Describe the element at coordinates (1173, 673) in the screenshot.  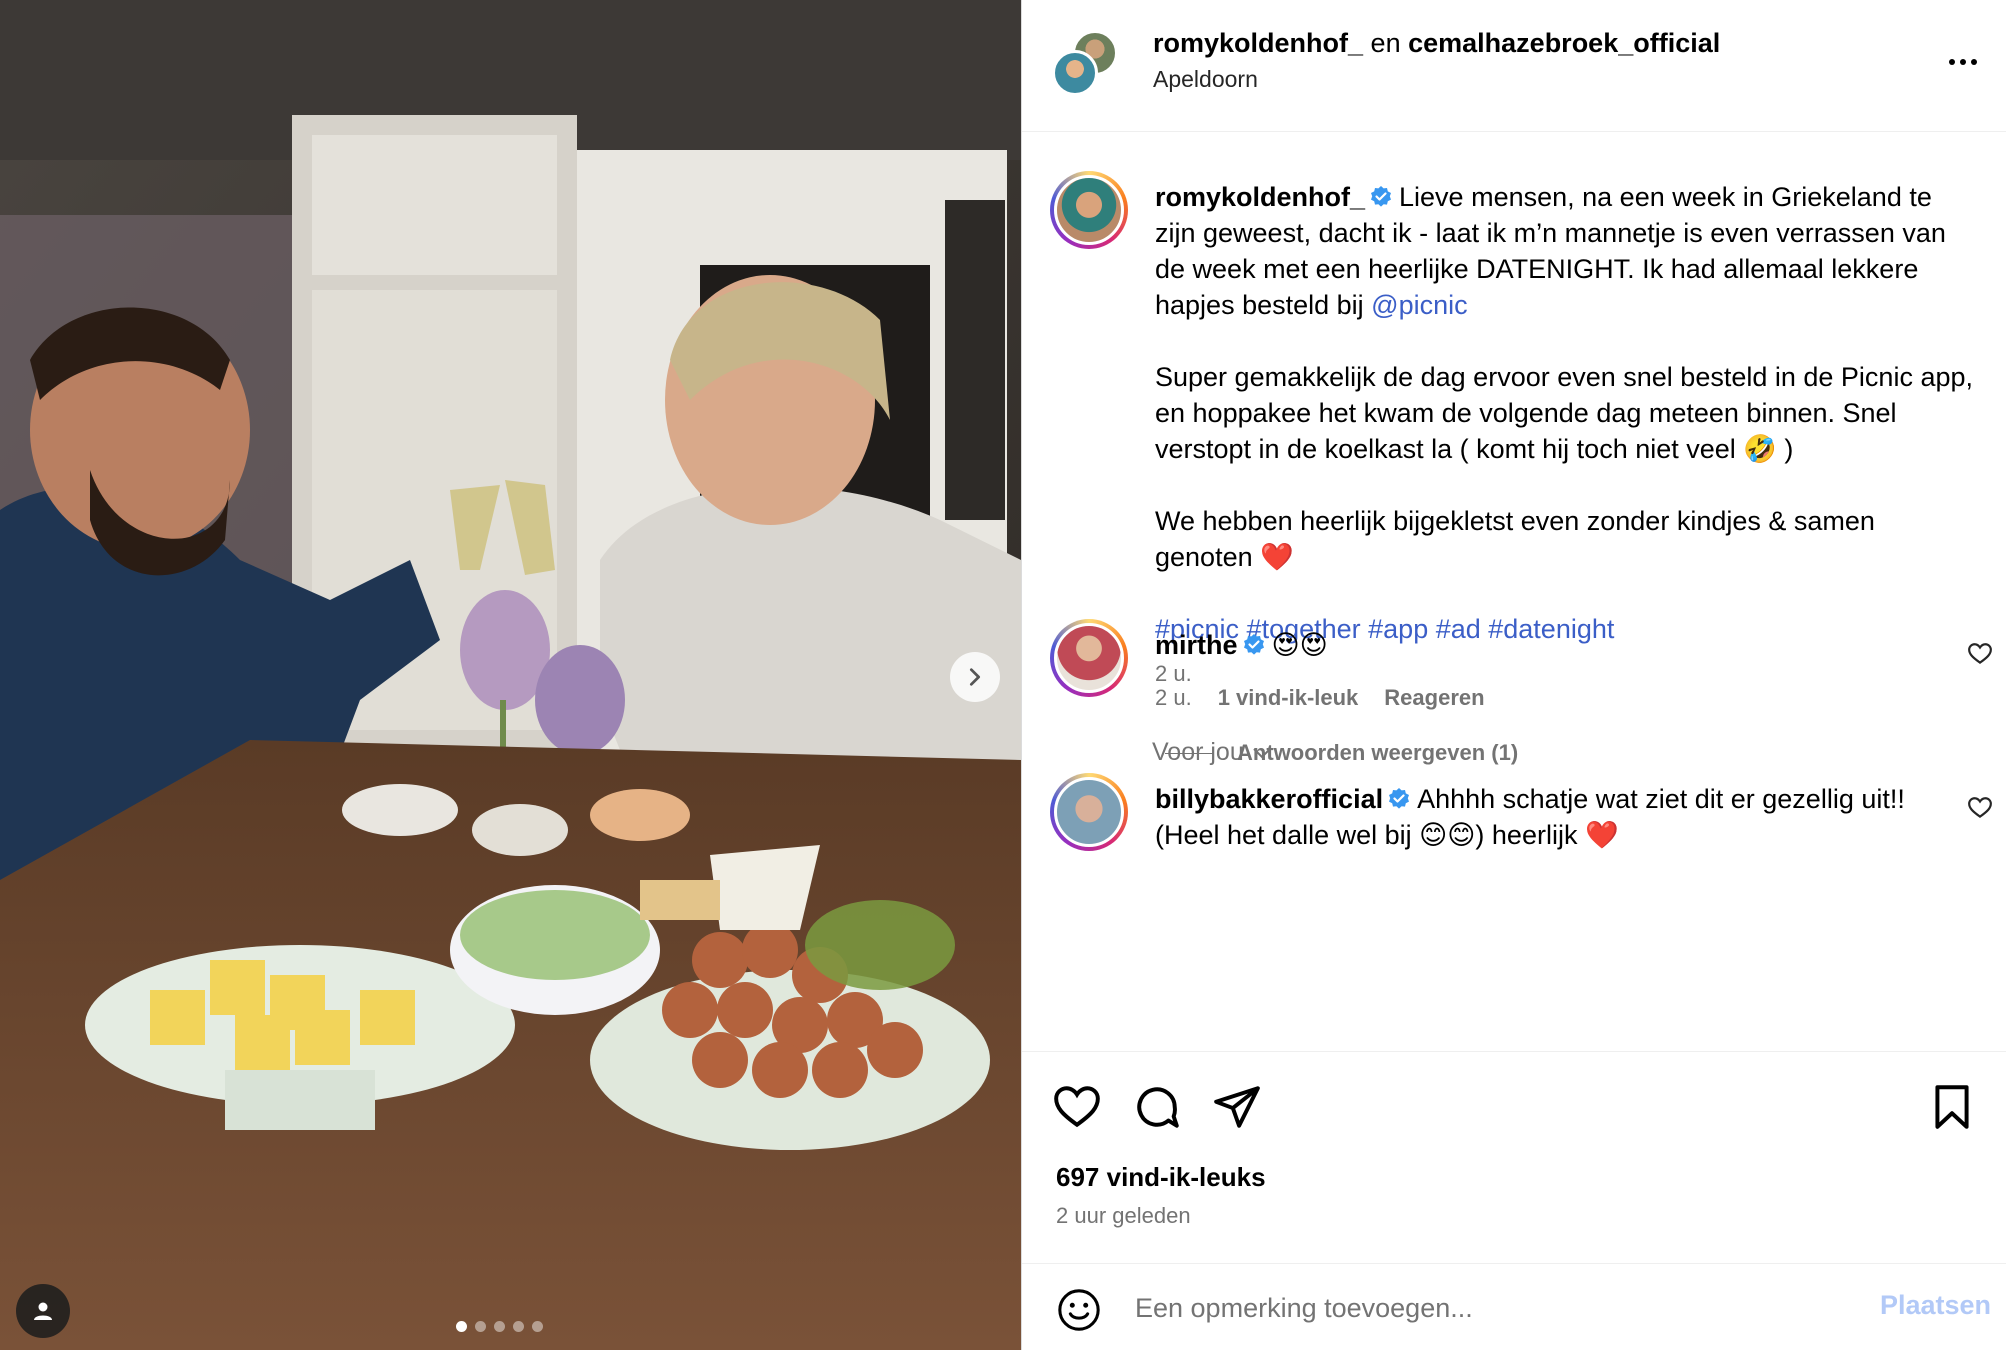
I see `caption-timestamp: 2 u.` at that location.